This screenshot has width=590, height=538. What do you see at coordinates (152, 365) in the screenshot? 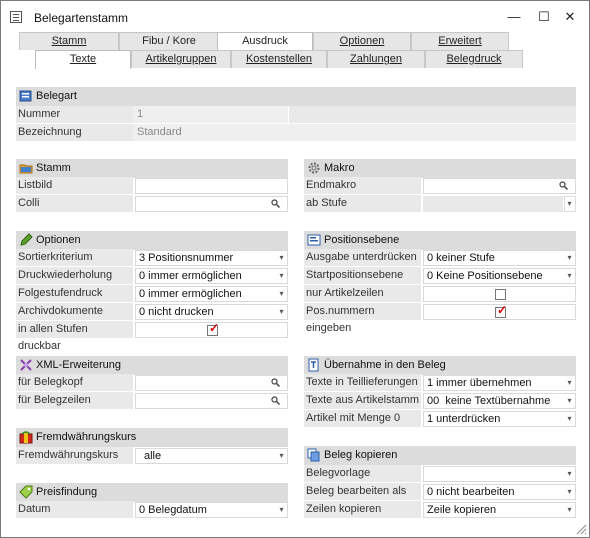
I see `section-xml: XML-Erweiterung` at bounding box center [152, 365].